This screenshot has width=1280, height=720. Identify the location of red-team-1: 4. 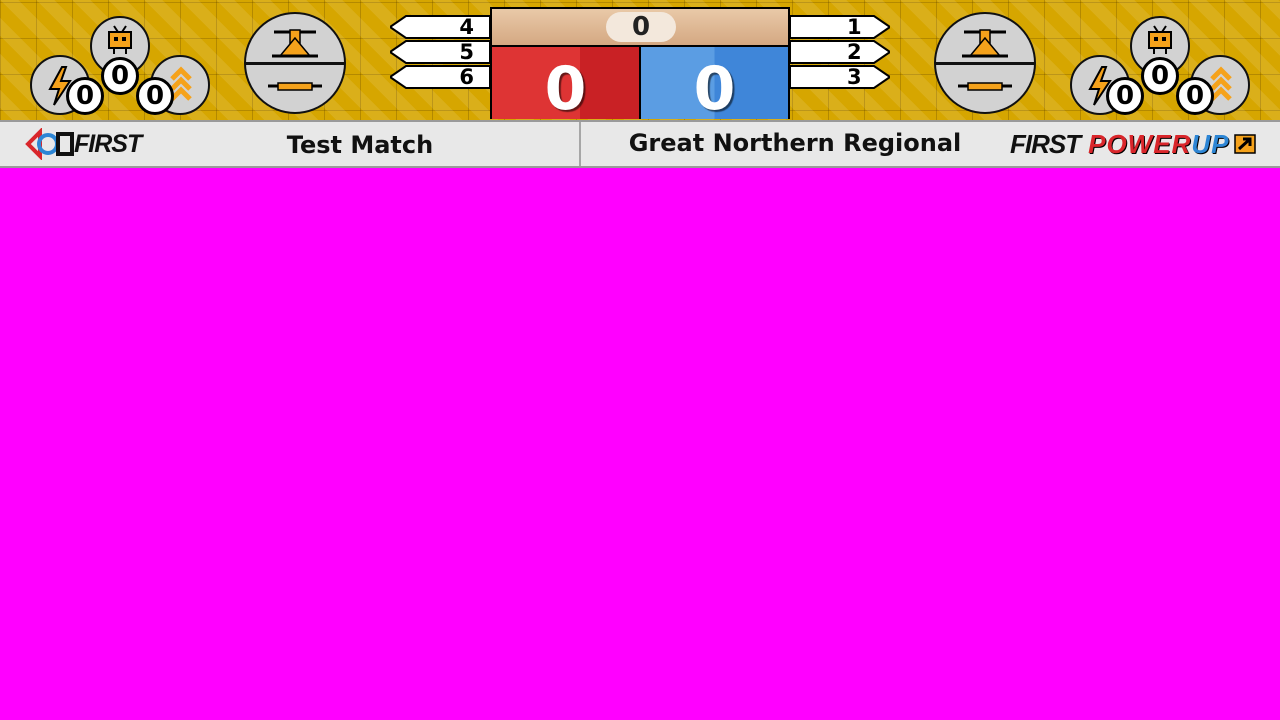
(440, 27).